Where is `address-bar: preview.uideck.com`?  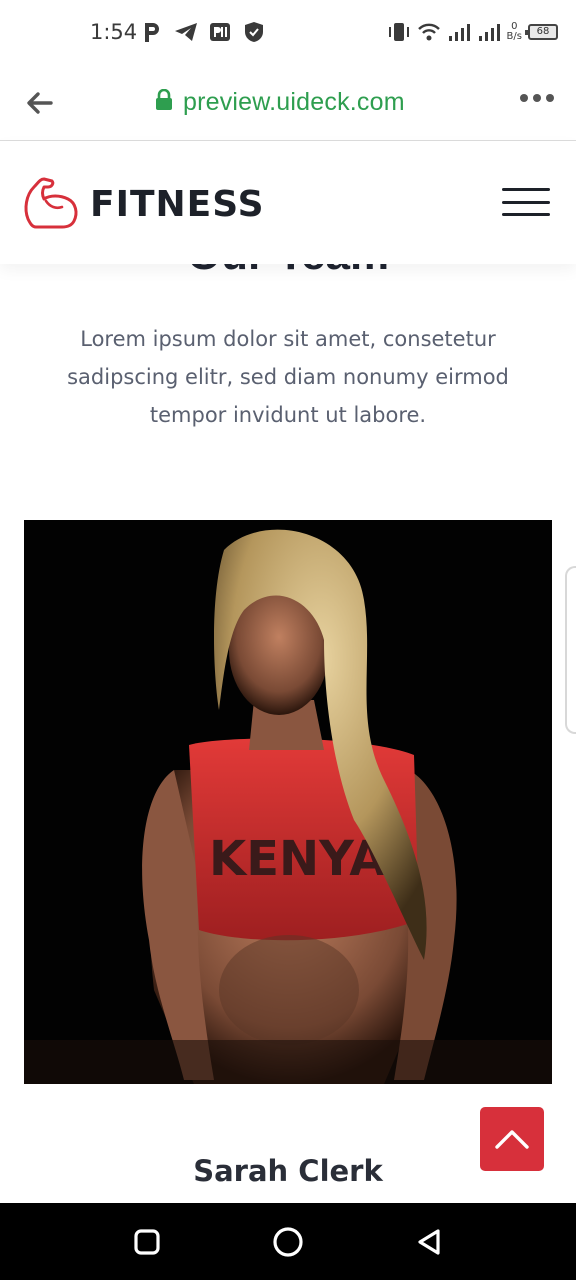
address-bar: preview.uideck.com is located at coordinates (280, 102).